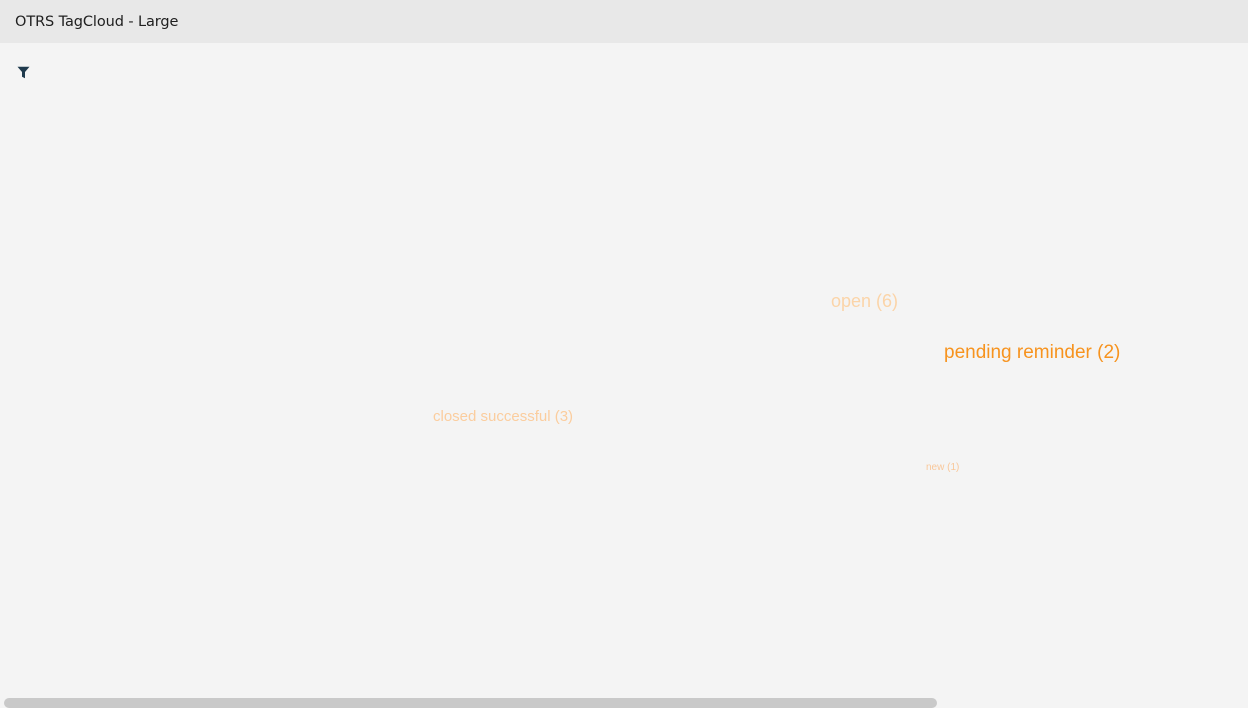 Image resolution: width=1248 pixels, height=708 pixels. What do you see at coordinates (864, 301) in the screenshot?
I see `tag-open: open (6)` at bounding box center [864, 301].